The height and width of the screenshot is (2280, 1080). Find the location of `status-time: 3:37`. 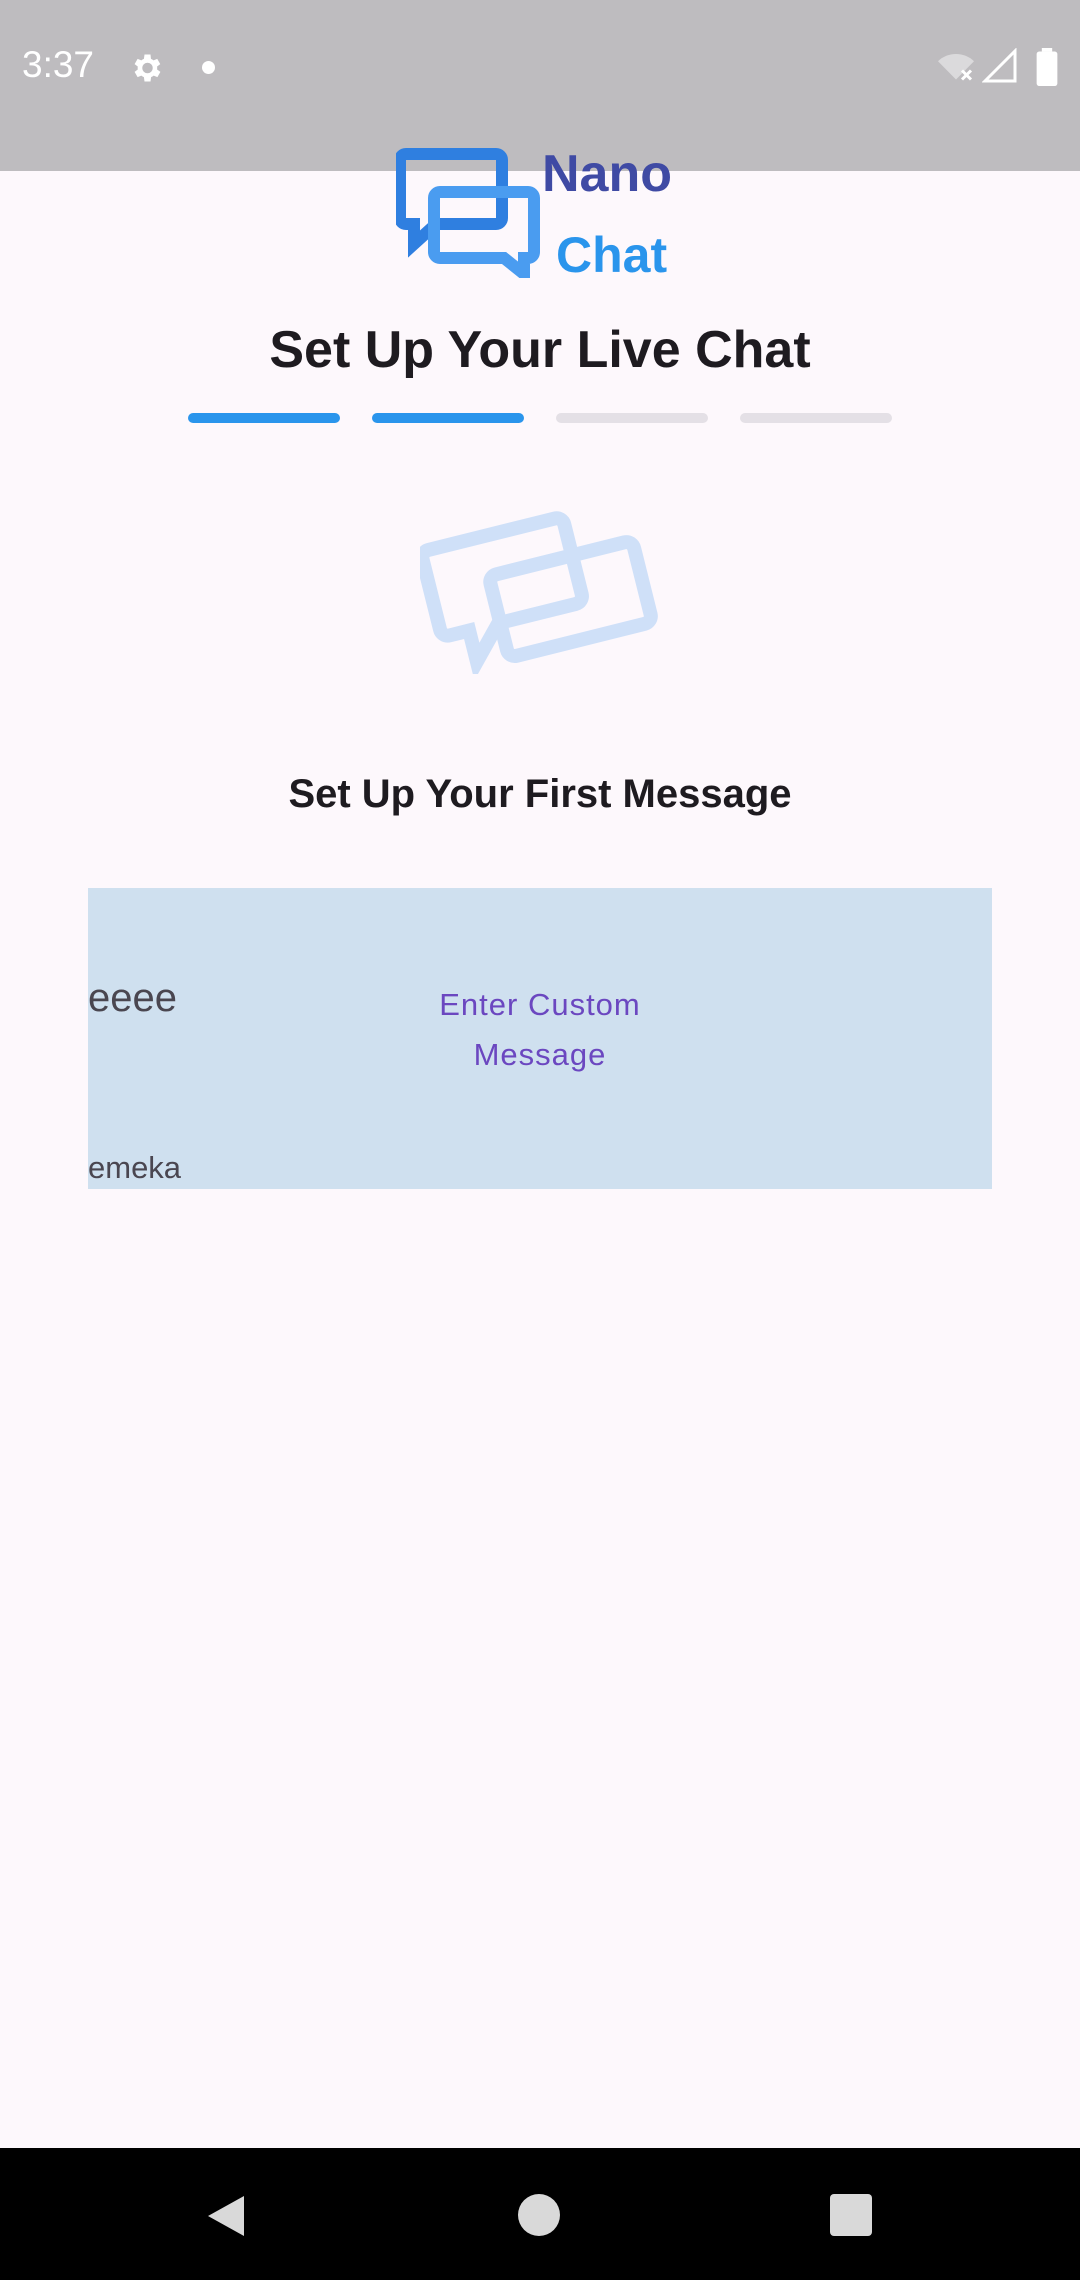

status-time: 3:37 is located at coordinates (58, 64).